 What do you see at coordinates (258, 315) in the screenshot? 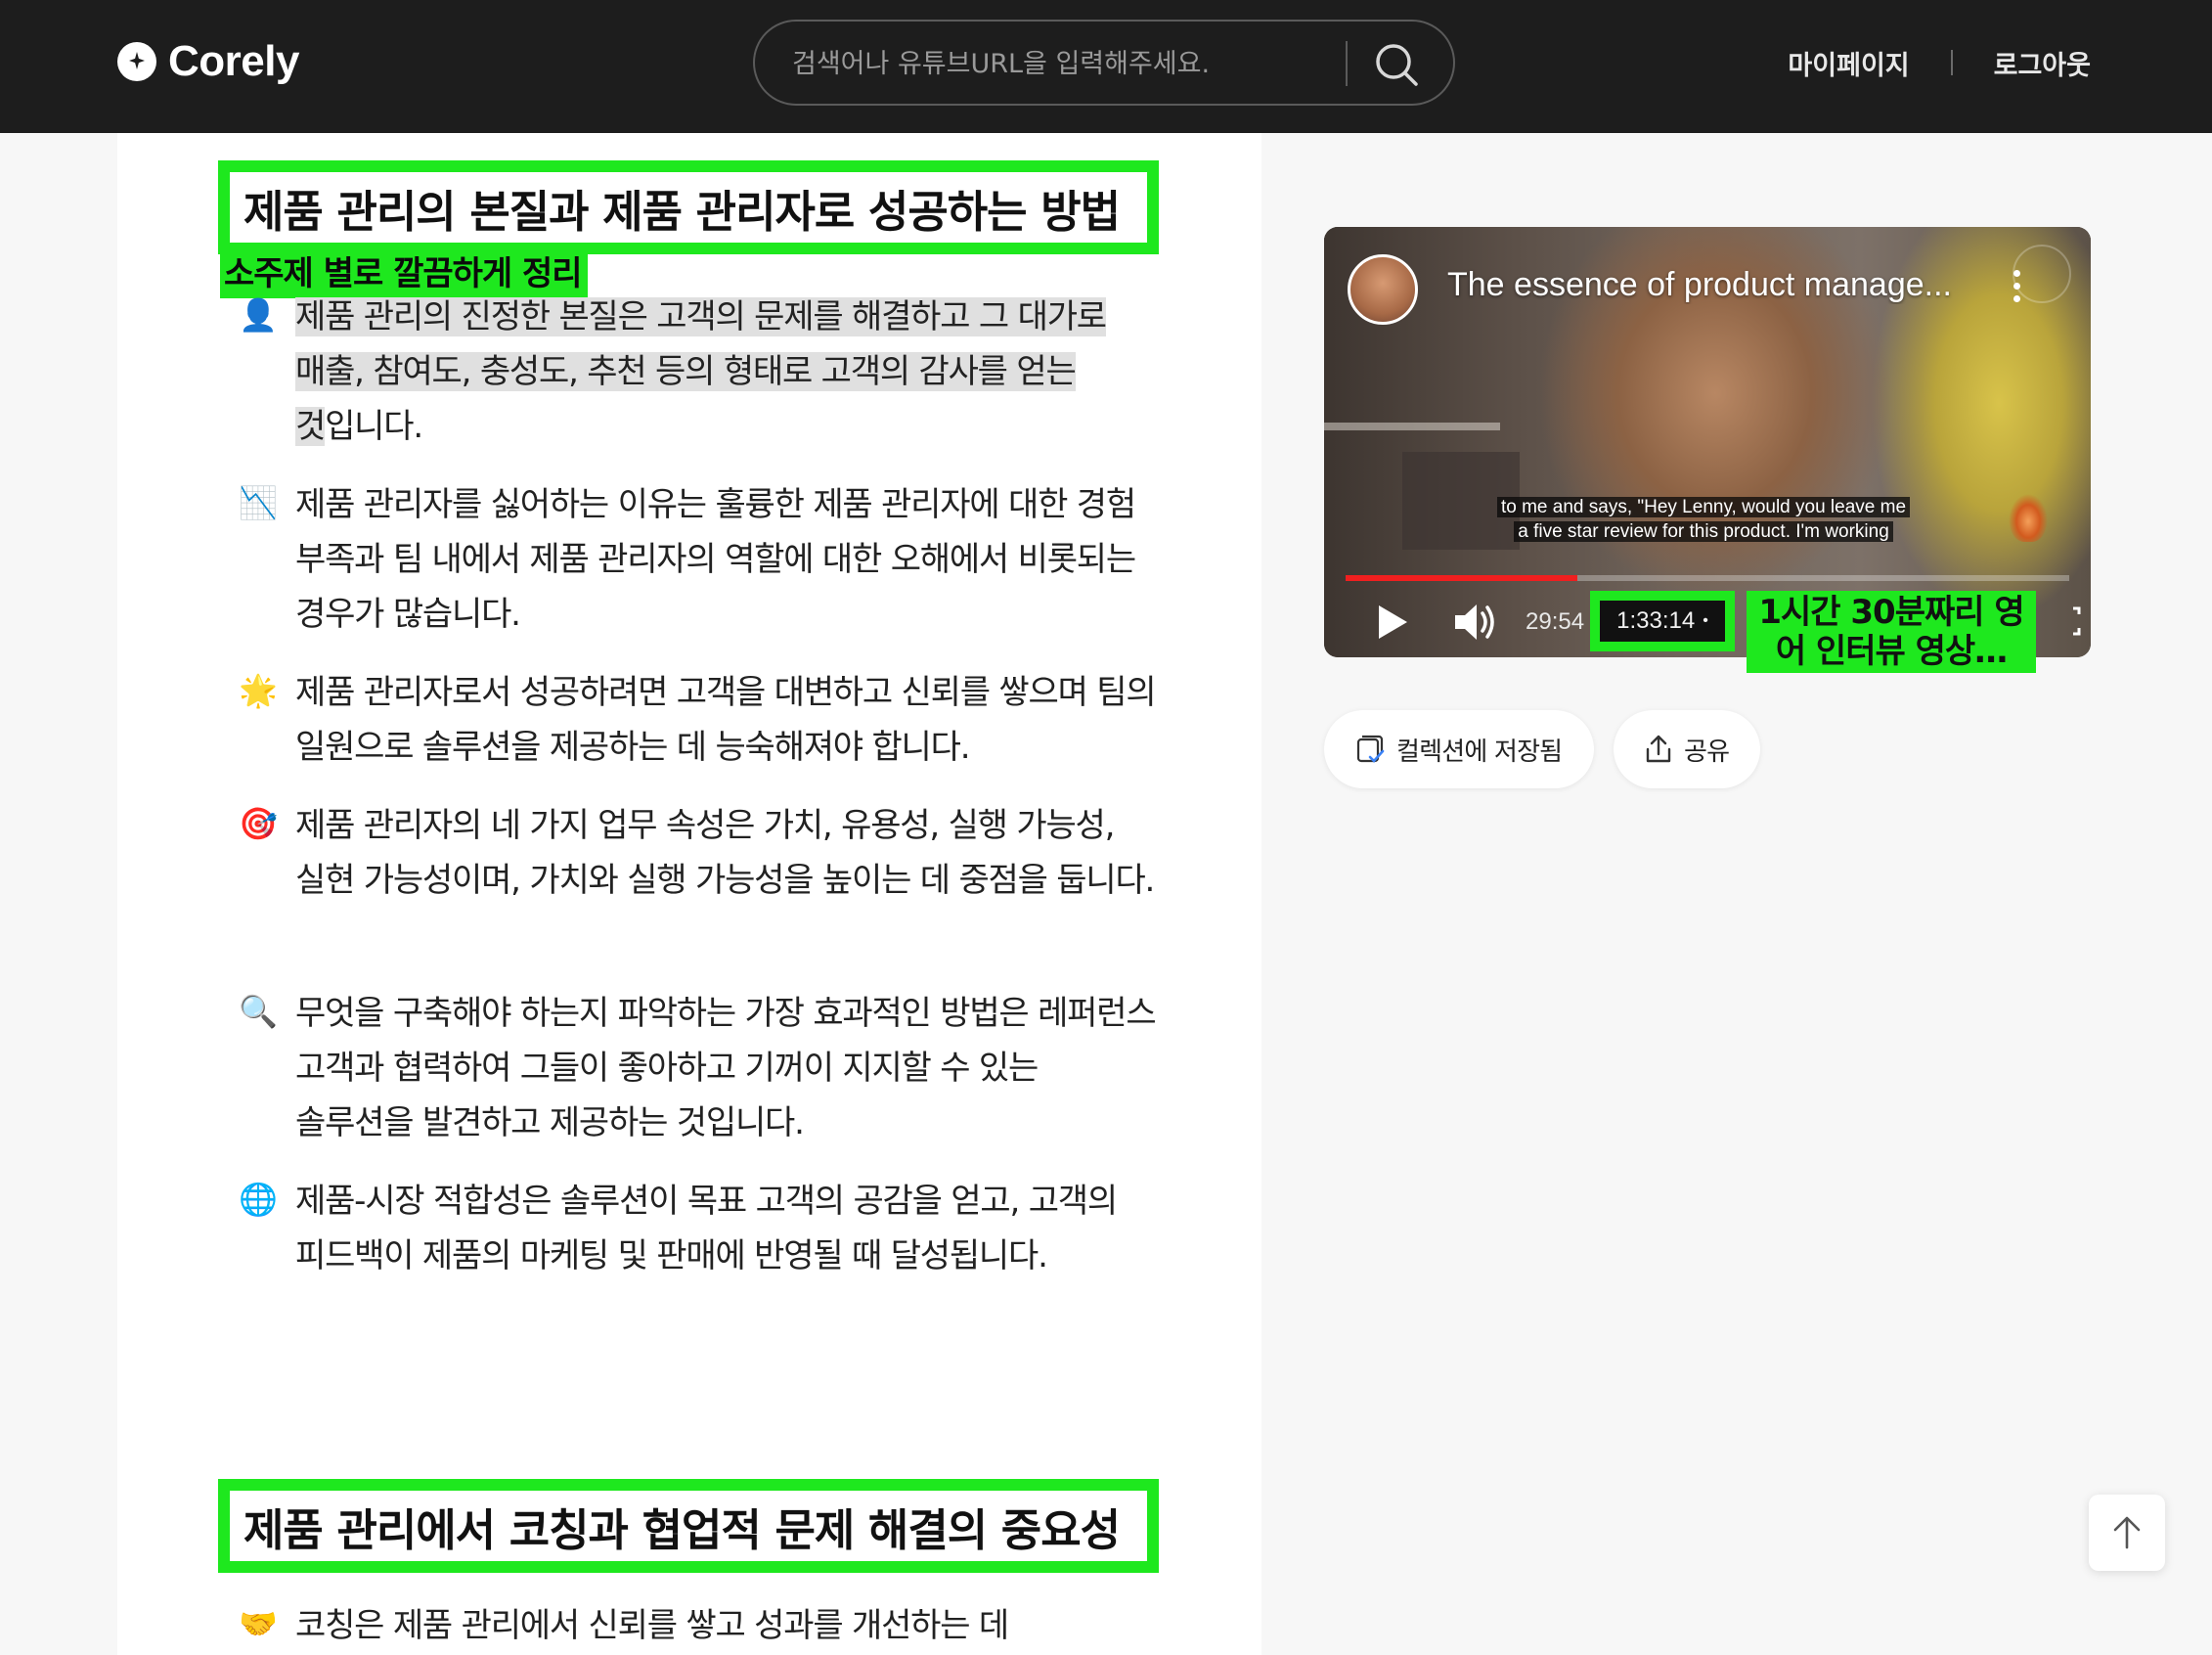
I see `bust-in-silhouette-icon: 👤` at bounding box center [258, 315].